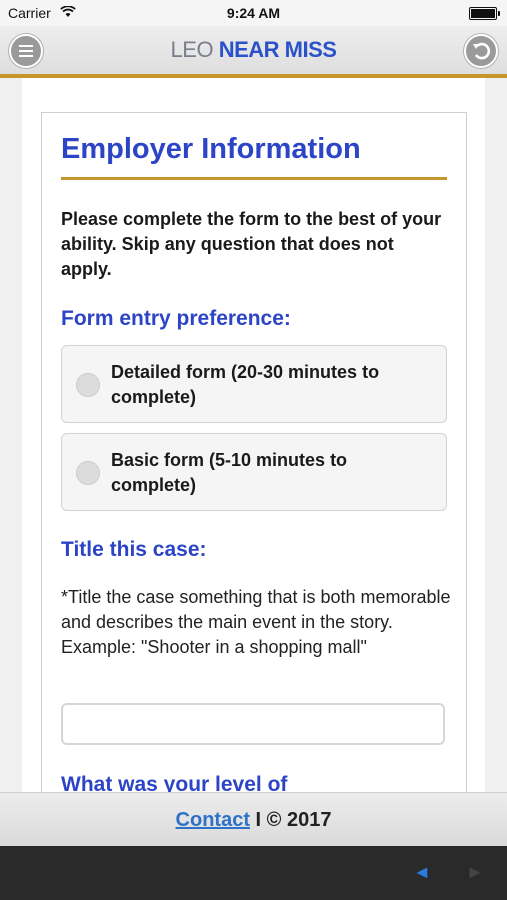  I want to click on app-header: LEO NEAR MISS, so click(253, 52).